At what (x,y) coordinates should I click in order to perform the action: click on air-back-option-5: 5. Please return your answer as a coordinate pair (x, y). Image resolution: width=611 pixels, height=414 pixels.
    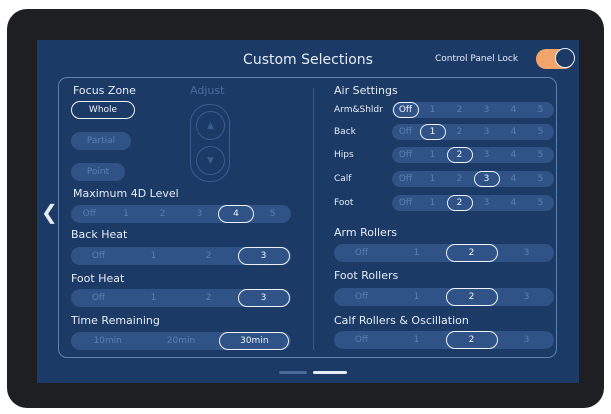
    Looking at the image, I should click on (540, 132).